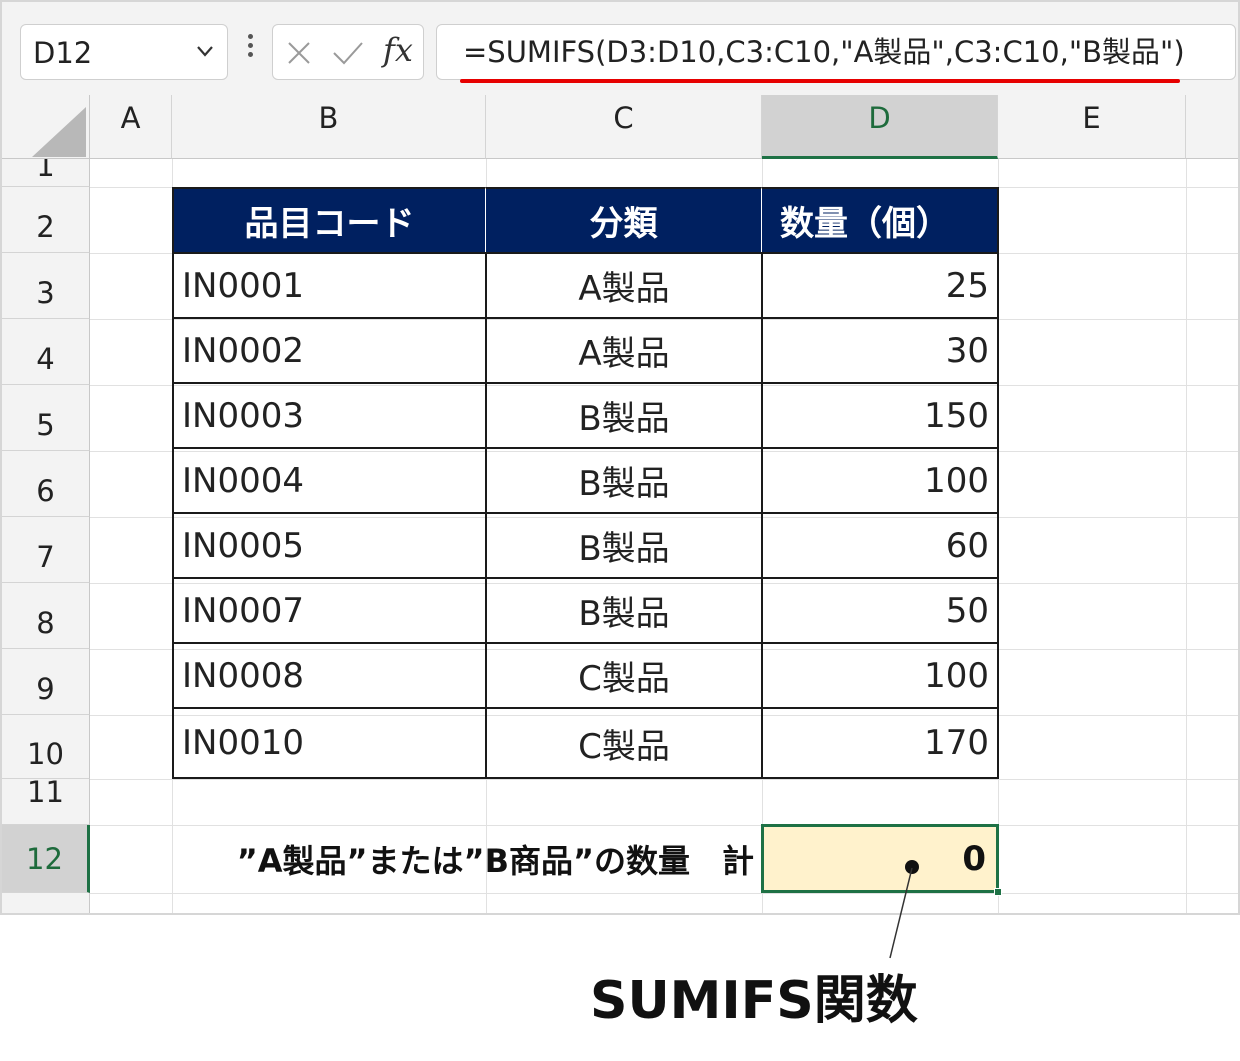 This screenshot has height=1061, width=1240. Describe the element at coordinates (329, 545) in the screenshot. I see `table-cell-code: IN0005` at that location.